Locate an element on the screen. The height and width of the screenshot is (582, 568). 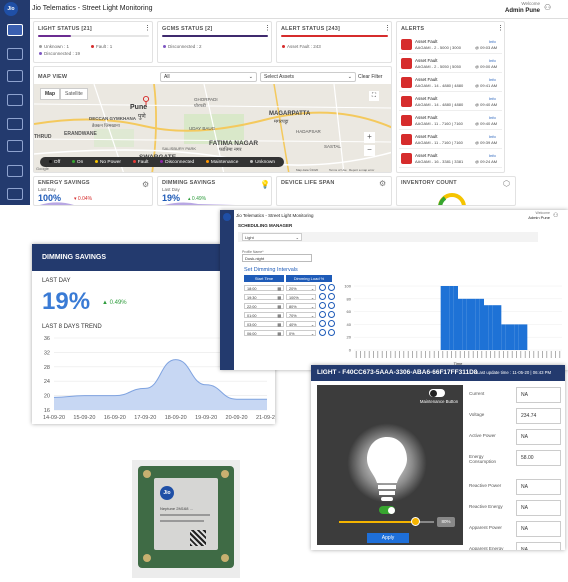
sidebar-item-schedule is located at coordinates (15, 146).